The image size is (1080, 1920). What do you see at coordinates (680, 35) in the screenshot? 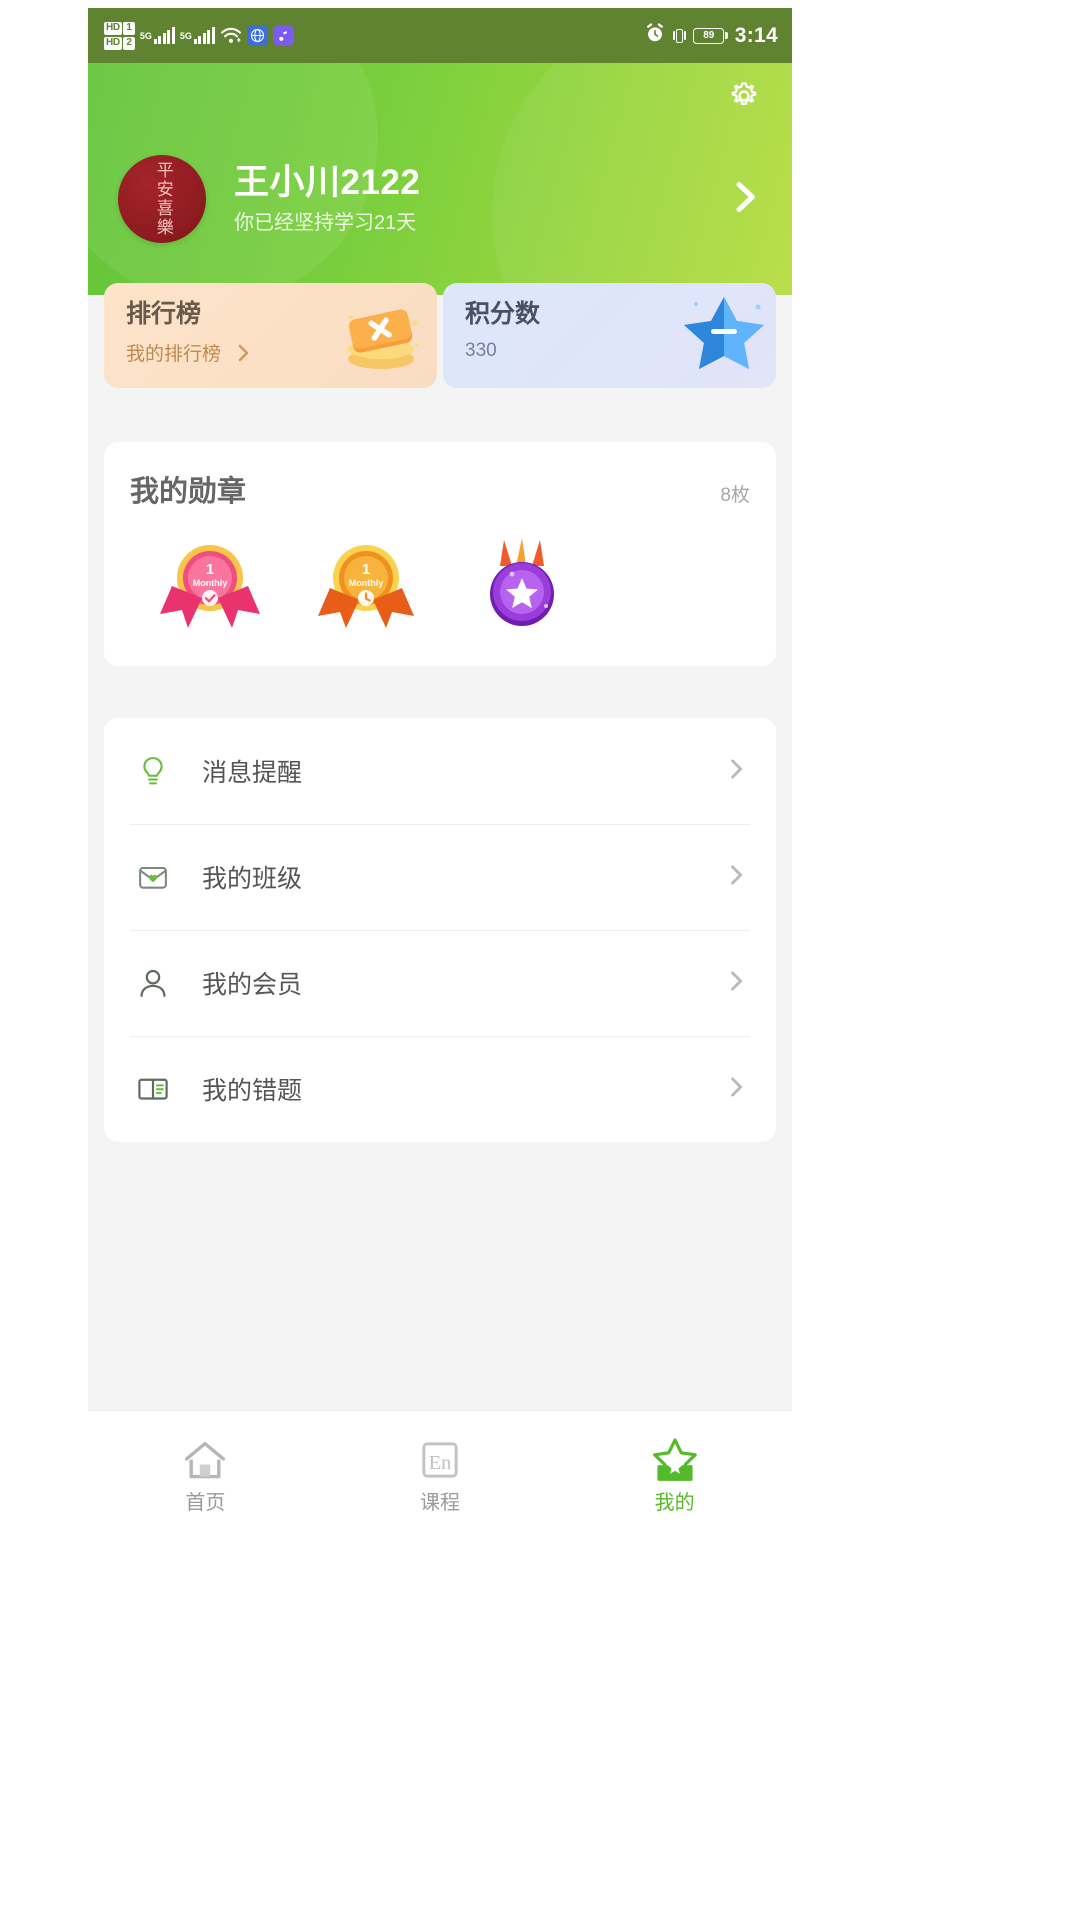
I see `vibrate-icon` at bounding box center [680, 35].